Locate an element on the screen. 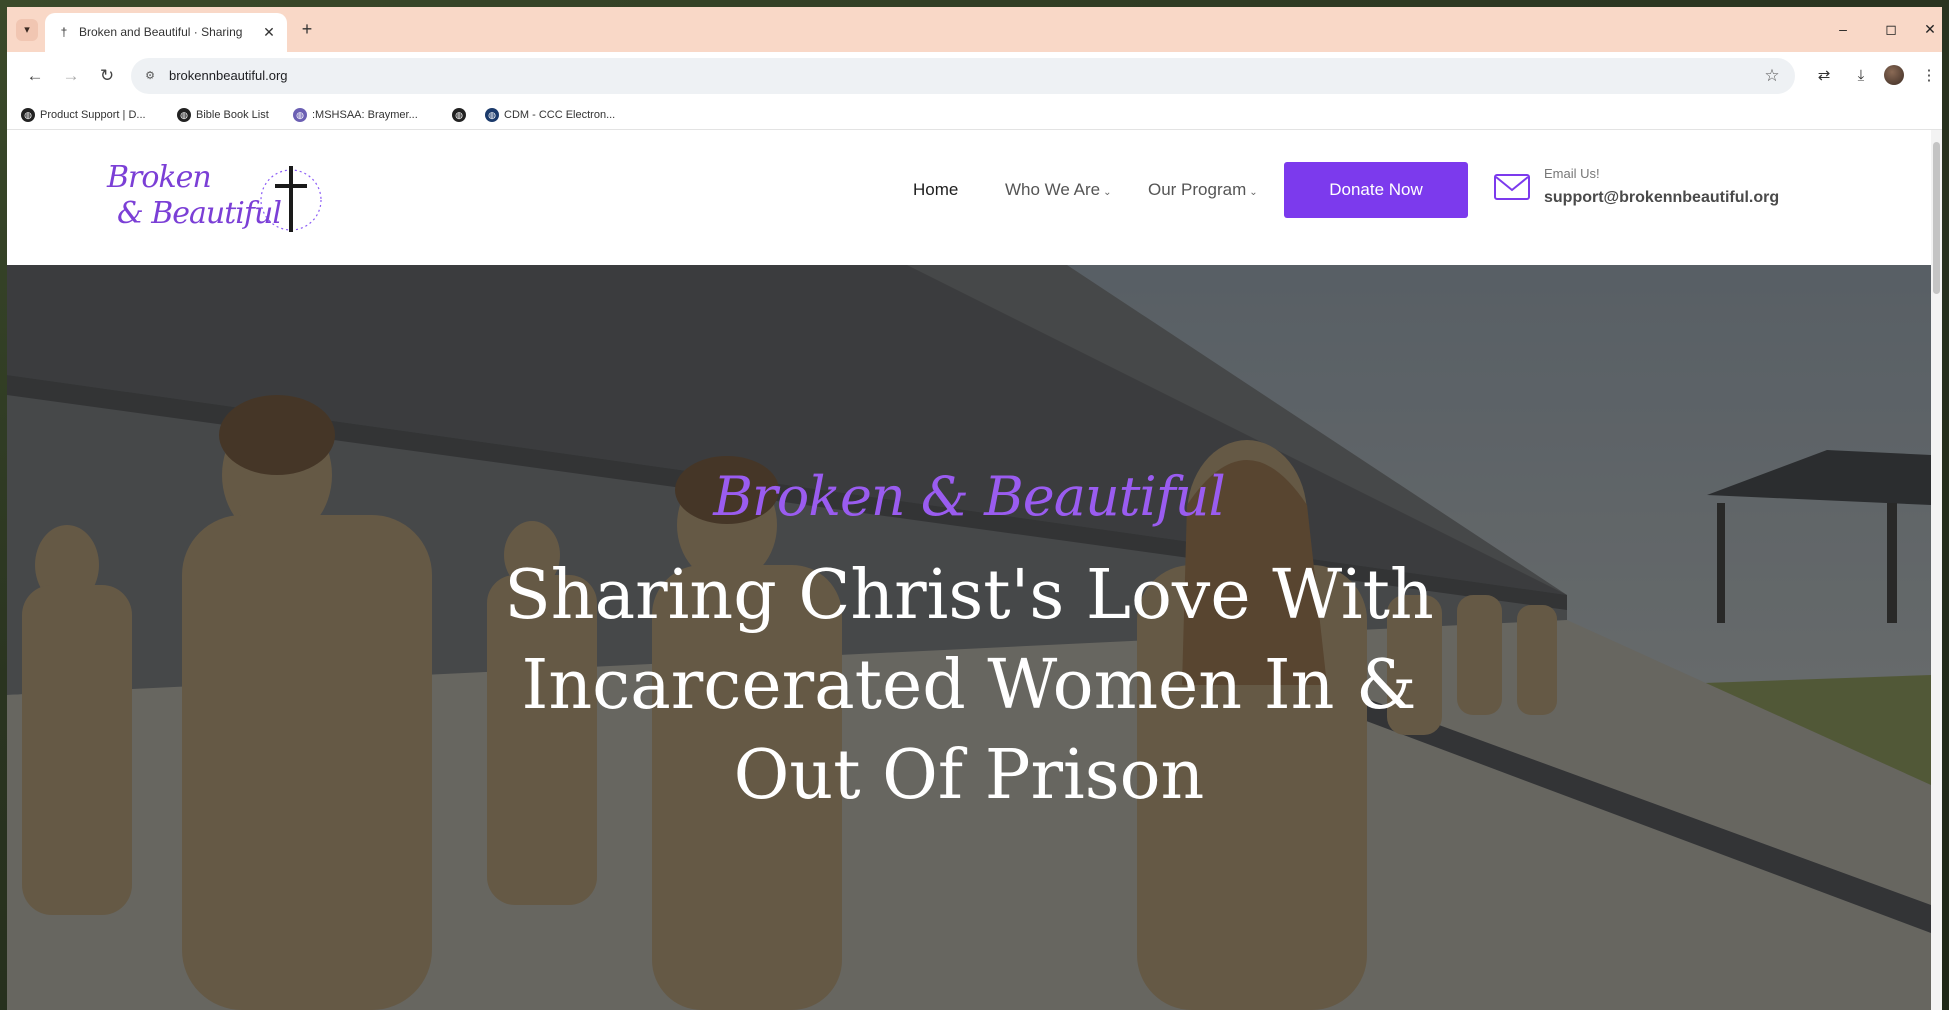 This screenshot has height=1010, width=1949. logo-cross-icon is located at coordinates (291, 199).